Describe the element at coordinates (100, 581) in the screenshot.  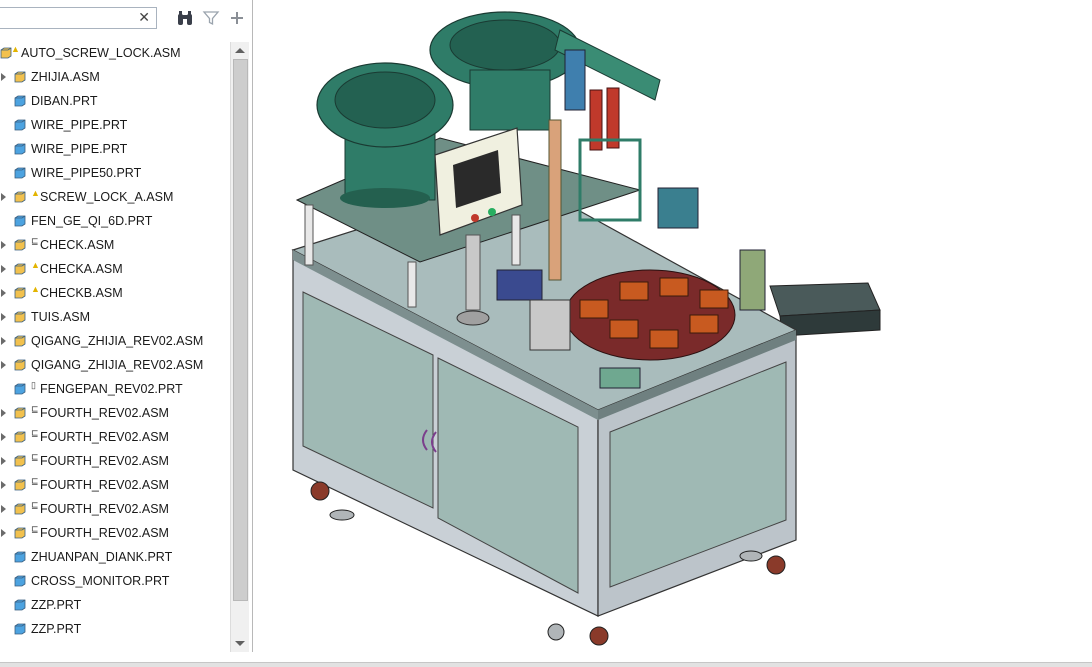
I see `tree-item-label: CROSS_MONITOR.PRT` at that location.